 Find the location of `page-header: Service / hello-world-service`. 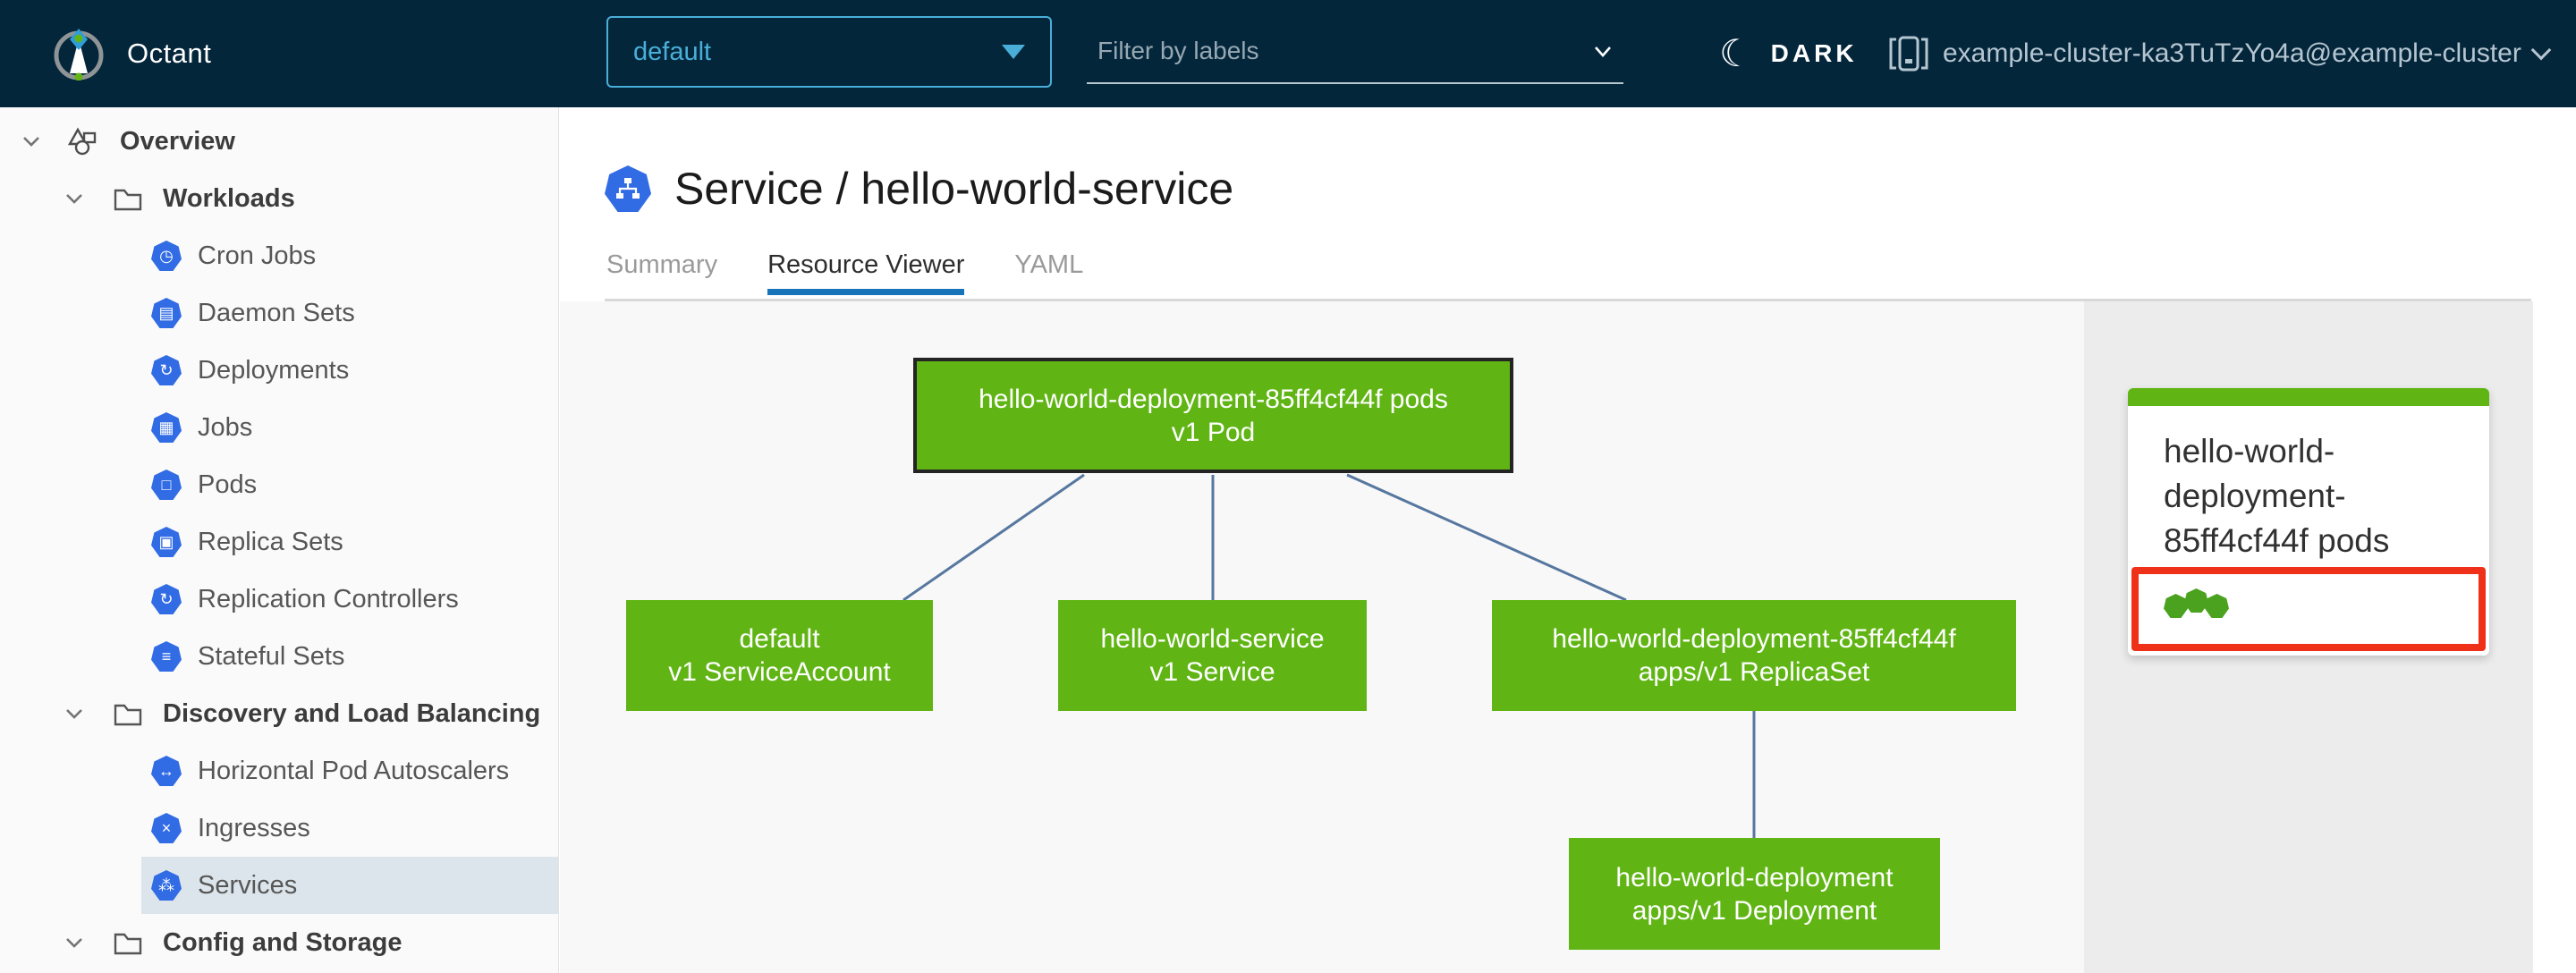

page-header: Service / hello-world-service is located at coordinates (919, 189).